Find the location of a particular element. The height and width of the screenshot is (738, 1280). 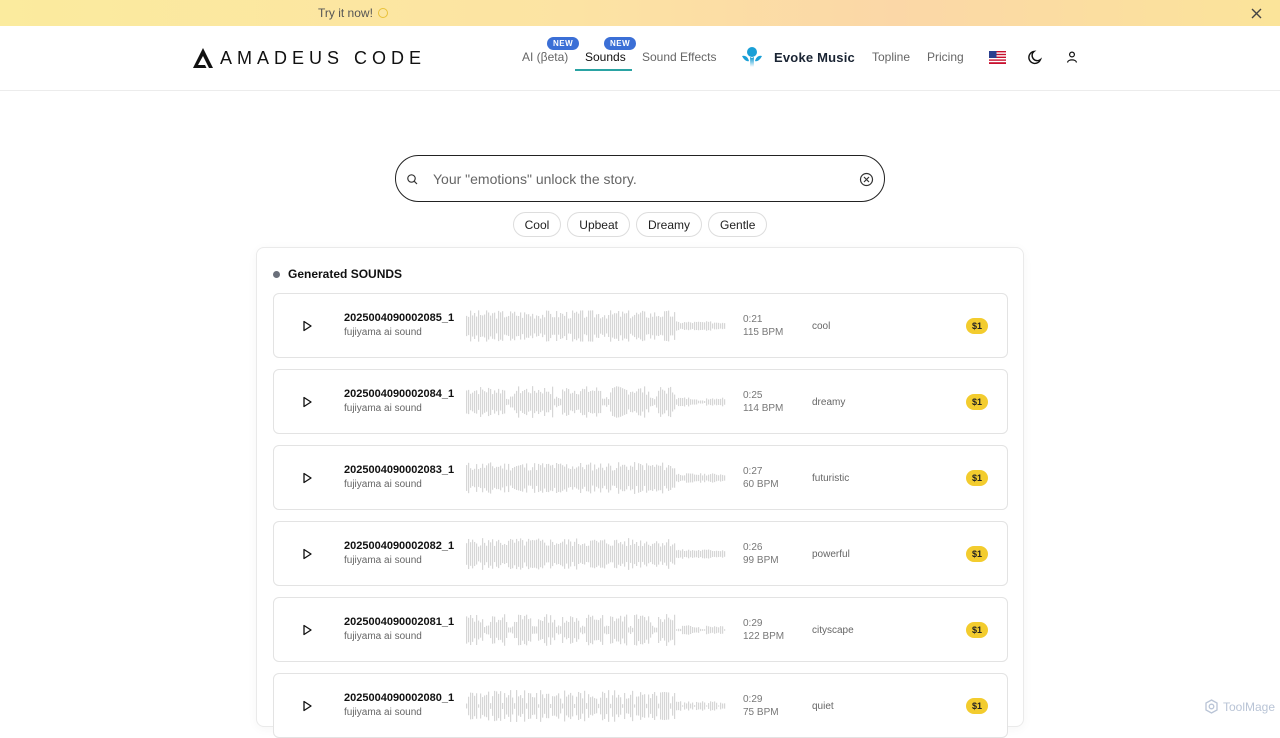

try-it-now-link: Try it now! is located at coordinates (353, 13).